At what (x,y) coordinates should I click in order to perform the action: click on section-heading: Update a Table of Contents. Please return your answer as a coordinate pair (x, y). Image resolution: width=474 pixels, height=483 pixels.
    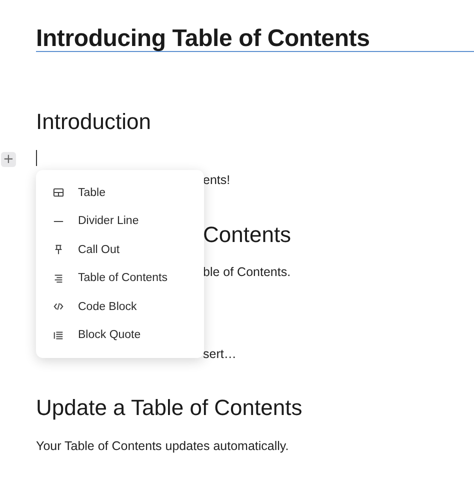
    Looking at the image, I should click on (169, 408).